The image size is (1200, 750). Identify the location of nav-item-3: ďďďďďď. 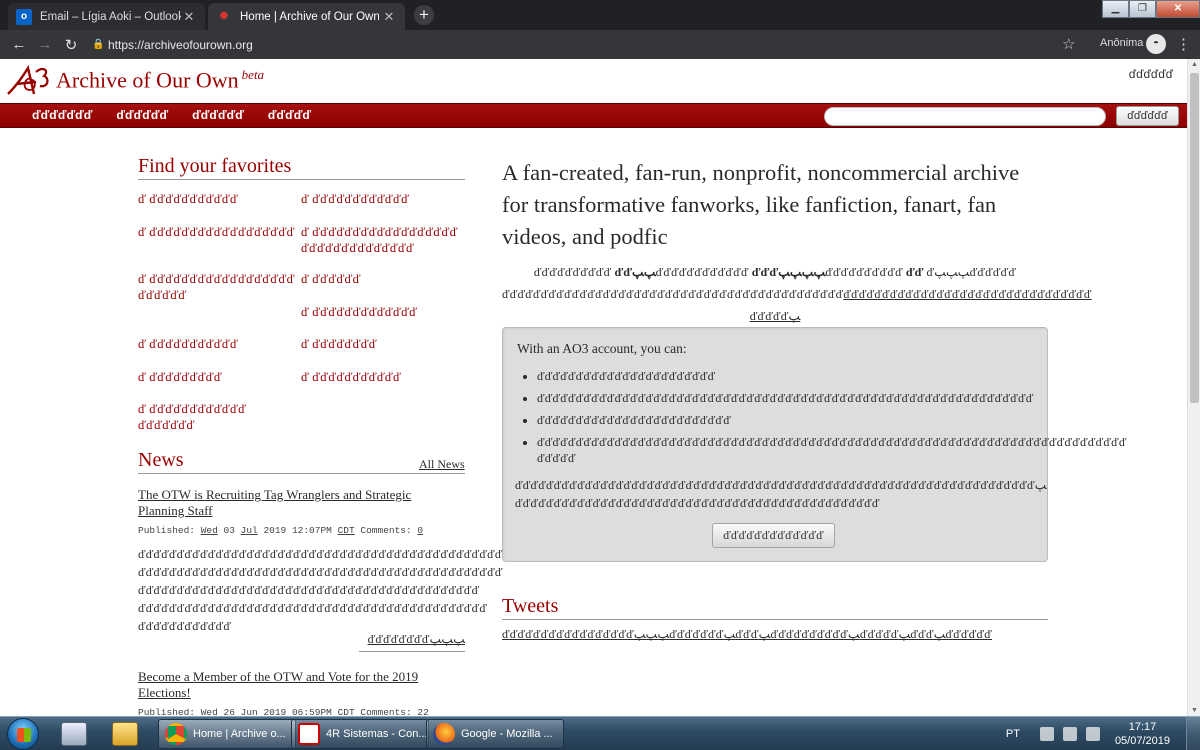
(218, 115).